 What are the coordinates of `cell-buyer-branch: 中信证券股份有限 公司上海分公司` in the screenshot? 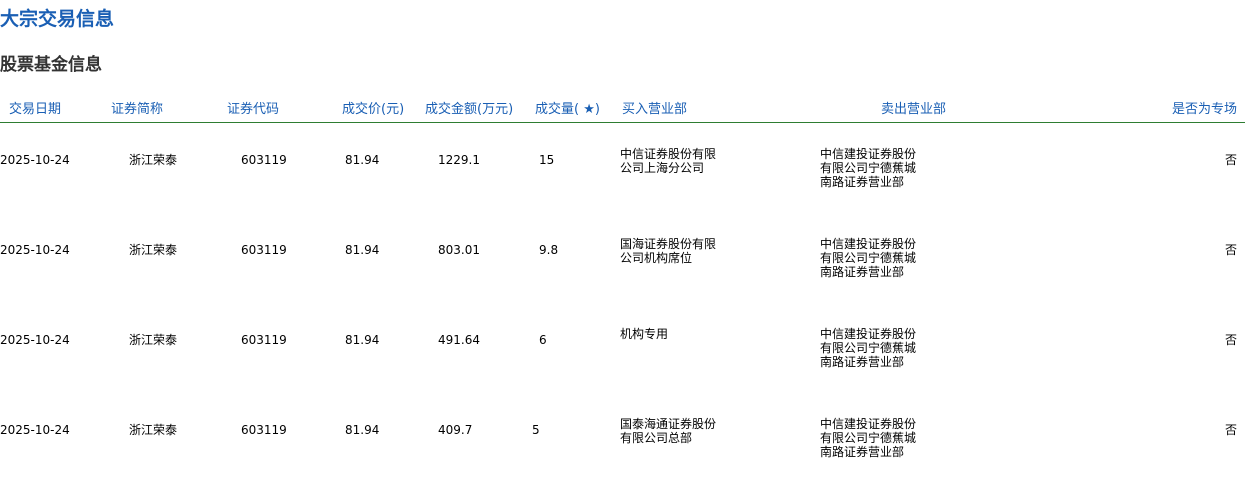 It's located at (668, 161).